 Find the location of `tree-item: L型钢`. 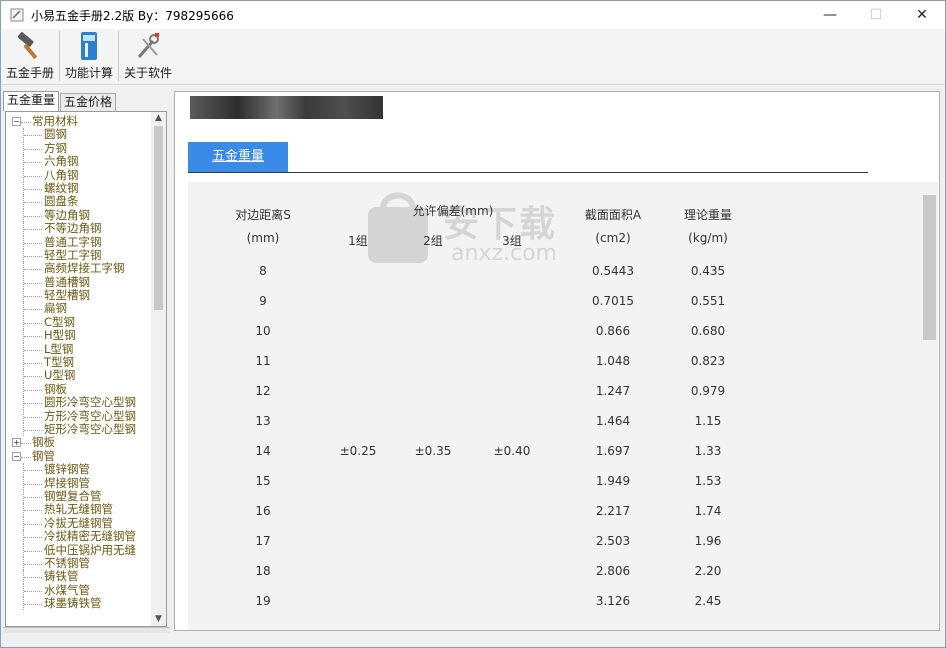

tree-item: L型钢 is located at coordinates (79, 349).